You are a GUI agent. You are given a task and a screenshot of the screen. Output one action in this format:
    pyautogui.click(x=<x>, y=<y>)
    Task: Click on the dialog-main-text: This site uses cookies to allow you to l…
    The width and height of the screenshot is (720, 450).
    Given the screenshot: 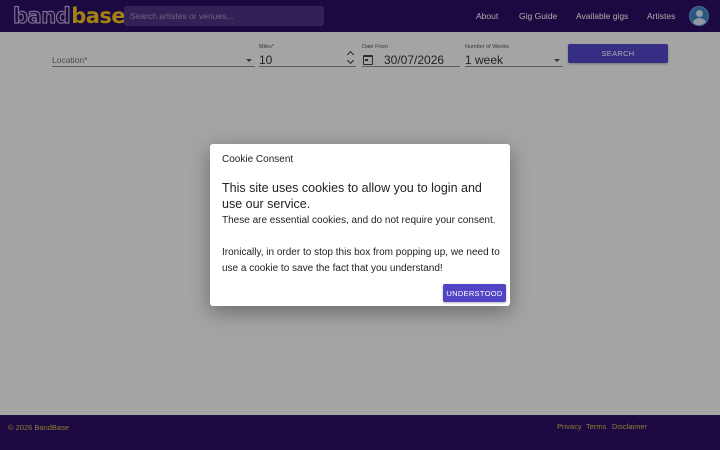 What is the action you would take?
    pyautogui.click(x=352, y=196)
    